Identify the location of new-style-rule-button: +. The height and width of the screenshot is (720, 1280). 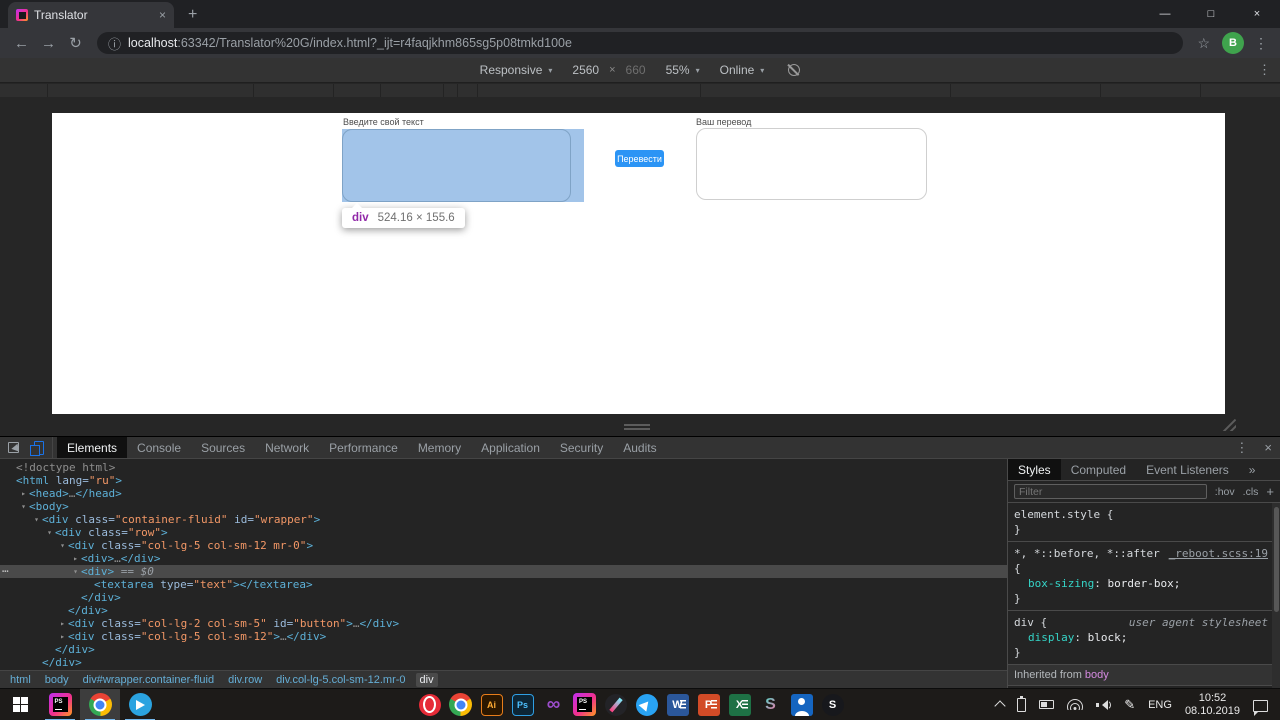
(1270, 491).